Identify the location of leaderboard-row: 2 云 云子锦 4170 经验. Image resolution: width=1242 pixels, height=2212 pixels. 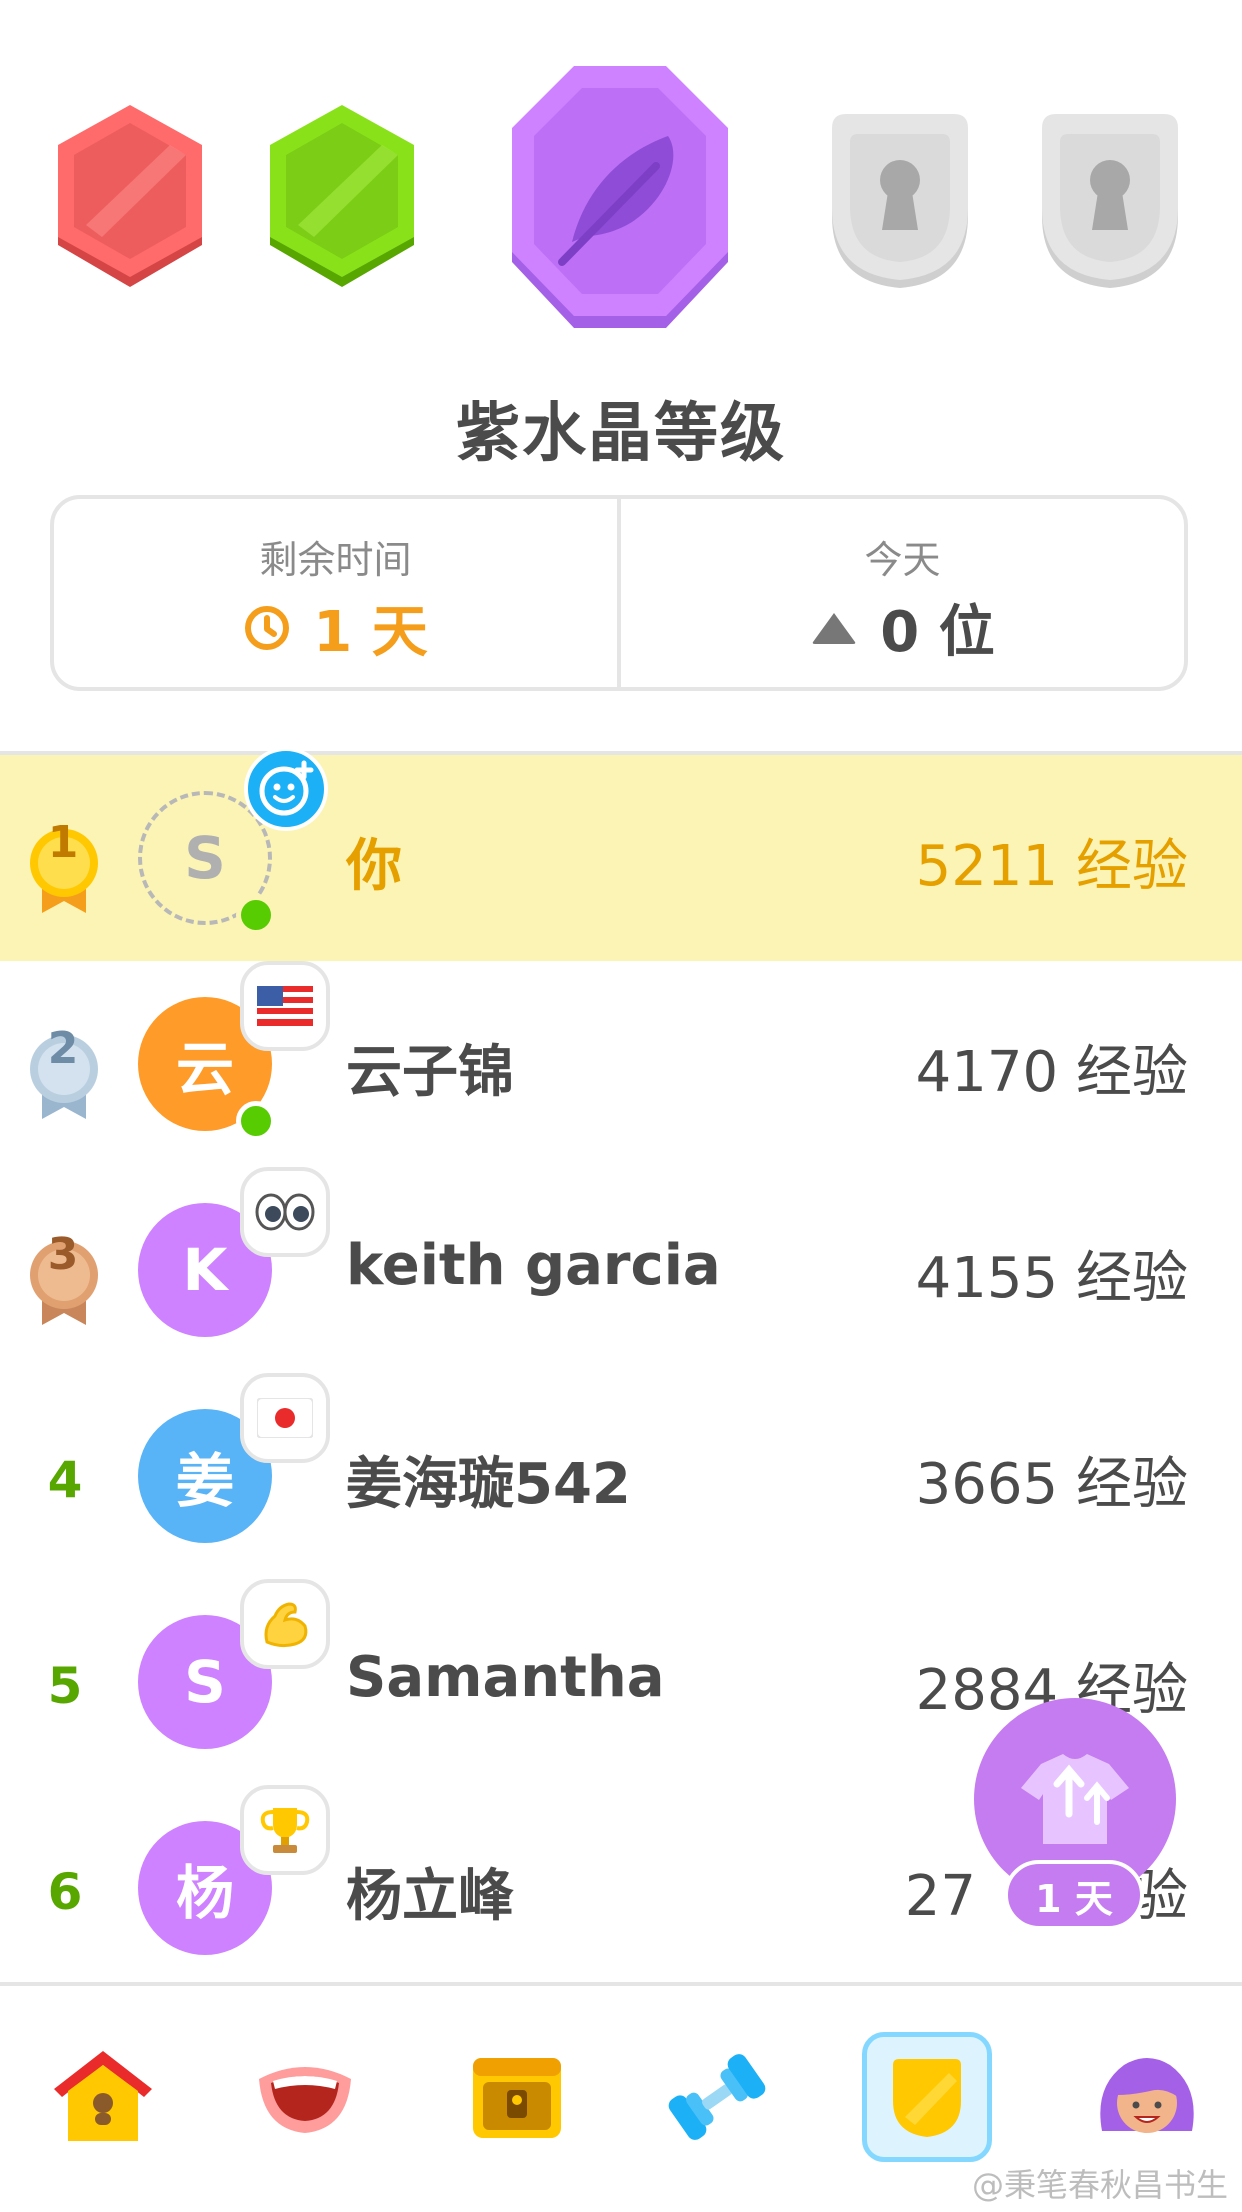
(621, 1064).